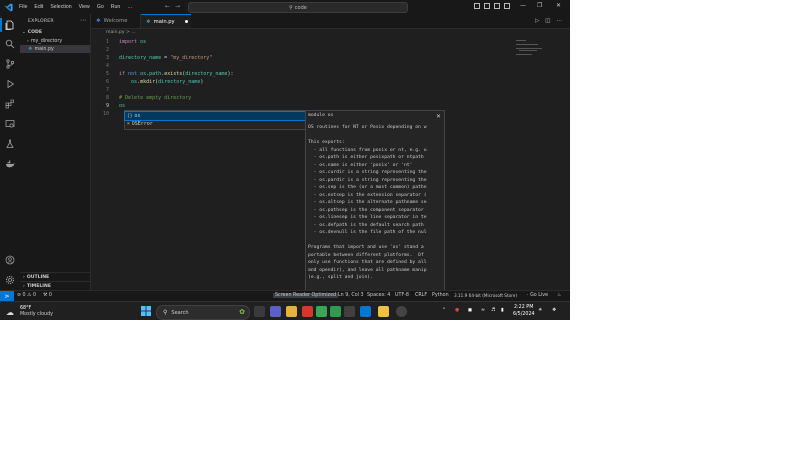 This screenshot has width=800, height=450. I want to click on screen-reader-status: Screen Reader Optimized, so click(306, 295).